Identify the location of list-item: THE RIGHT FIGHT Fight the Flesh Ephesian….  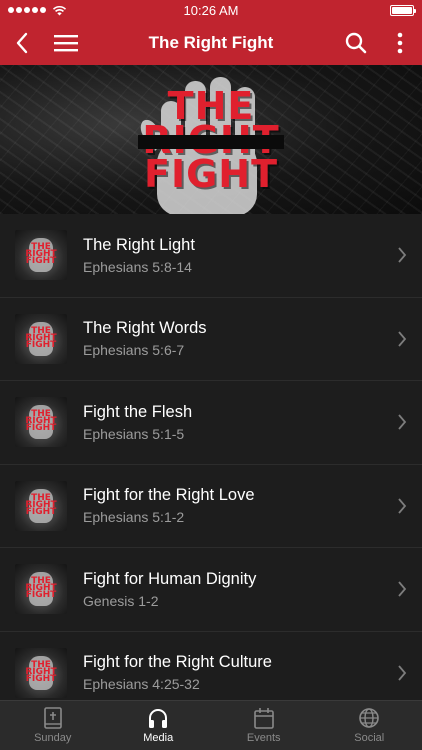
(211, 423).